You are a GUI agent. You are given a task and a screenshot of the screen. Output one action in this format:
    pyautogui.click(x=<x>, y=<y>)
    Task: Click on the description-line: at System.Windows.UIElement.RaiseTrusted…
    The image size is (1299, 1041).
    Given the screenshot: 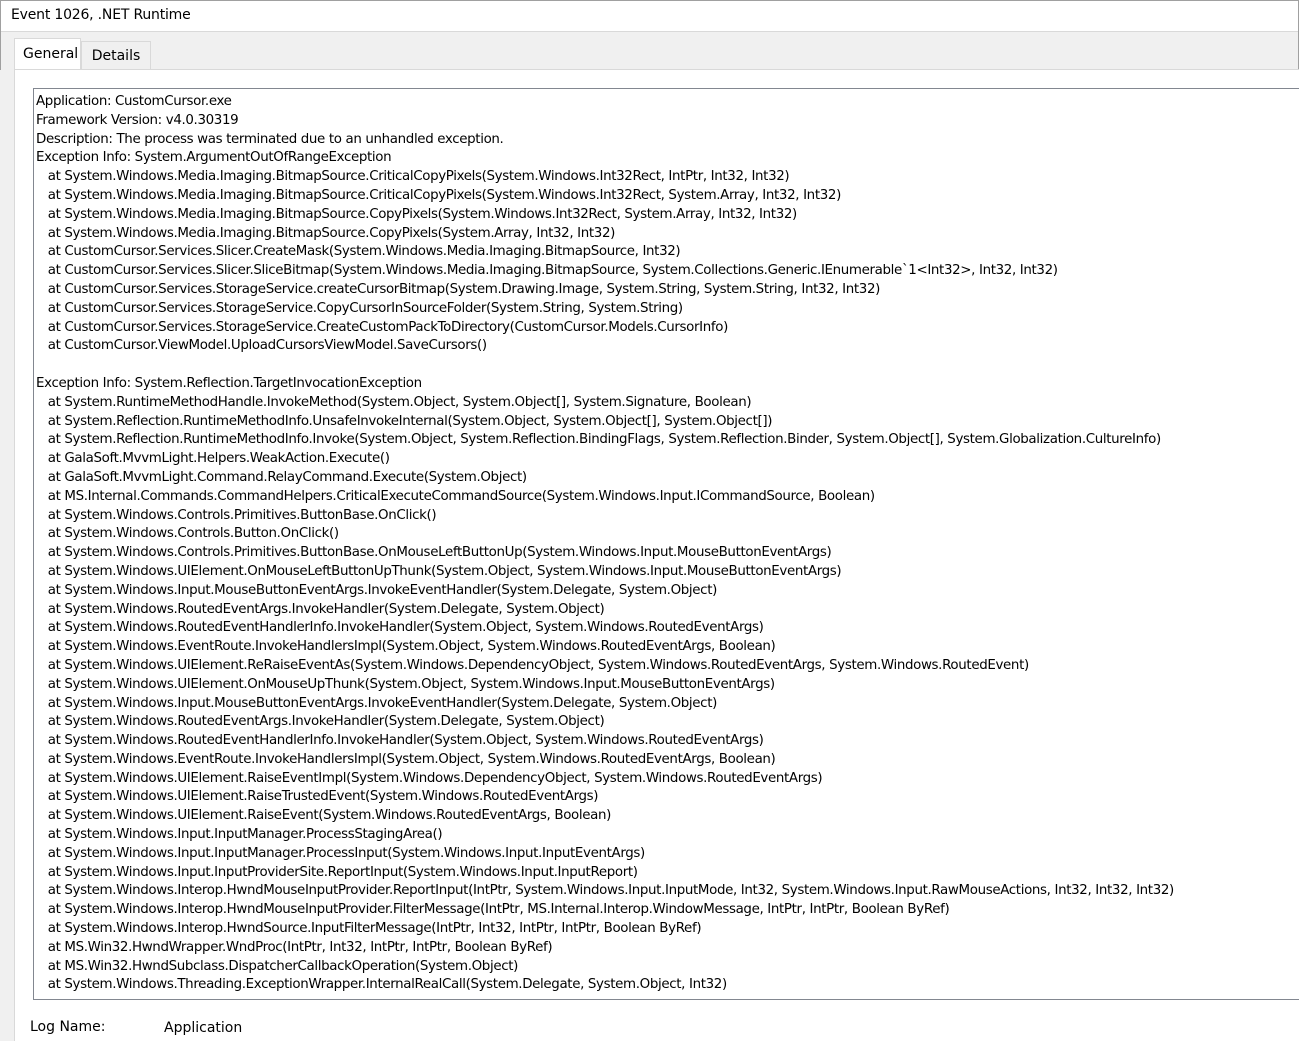 What is the action you would take?
    pyautogui.click(x=317, y=797)
    